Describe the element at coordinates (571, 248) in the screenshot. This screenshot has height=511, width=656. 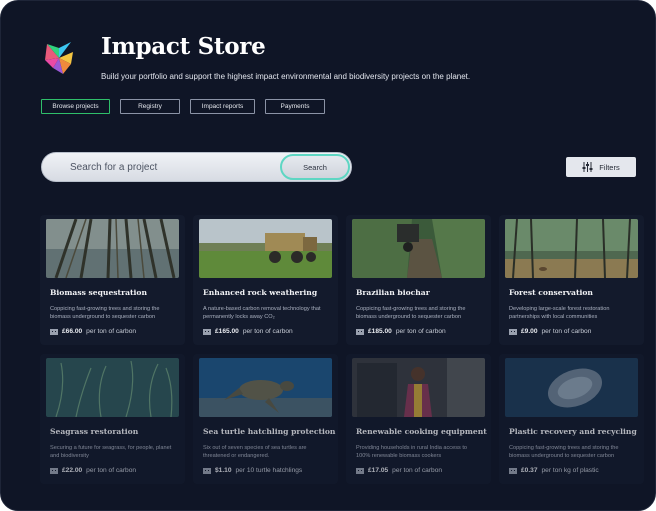
I see `forest-clearing-photo` at that location.